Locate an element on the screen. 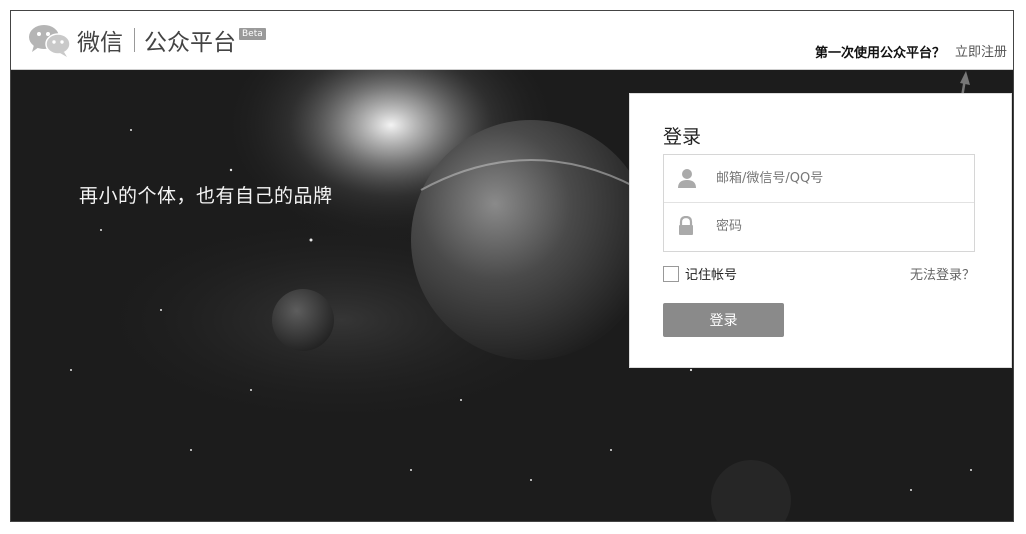  login-button: 登录 is located at coordinates (723, 320).